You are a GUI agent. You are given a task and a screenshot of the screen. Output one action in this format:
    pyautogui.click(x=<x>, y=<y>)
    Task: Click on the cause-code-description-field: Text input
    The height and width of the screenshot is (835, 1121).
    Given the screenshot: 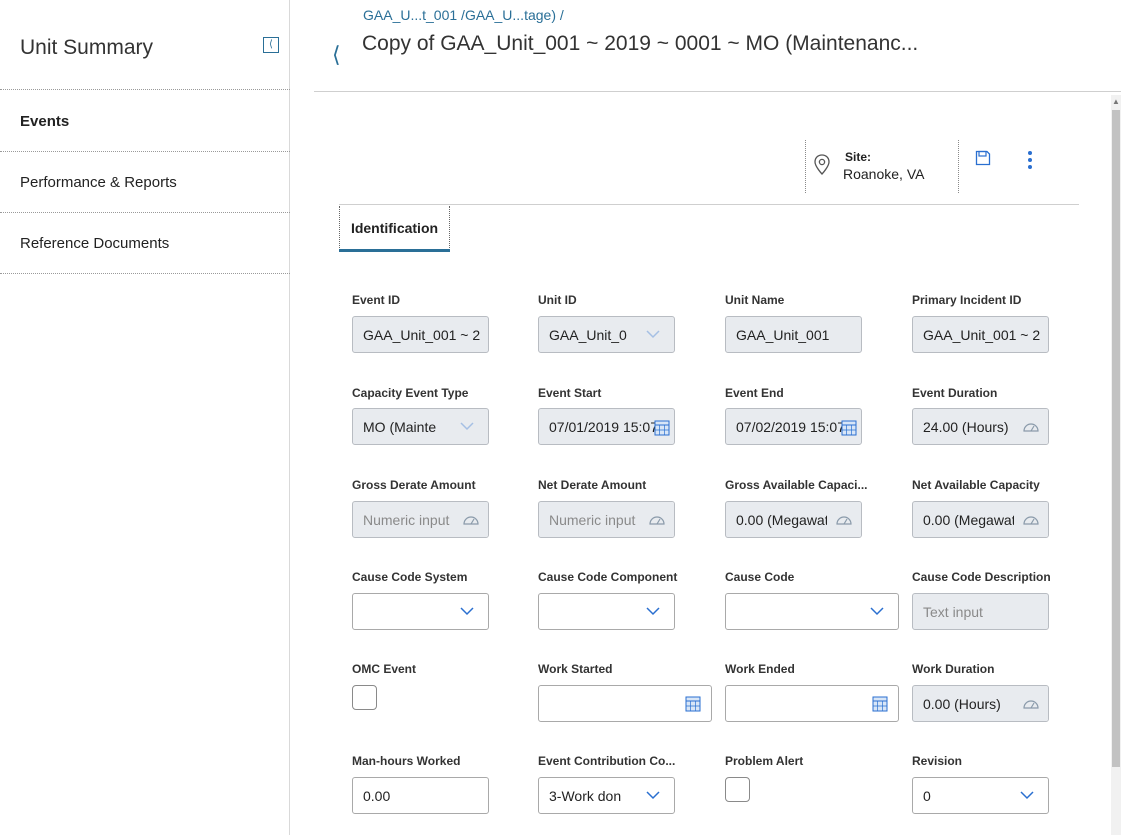 What is the action you would take?
    pyautogui.click(x=980, y=611)
    